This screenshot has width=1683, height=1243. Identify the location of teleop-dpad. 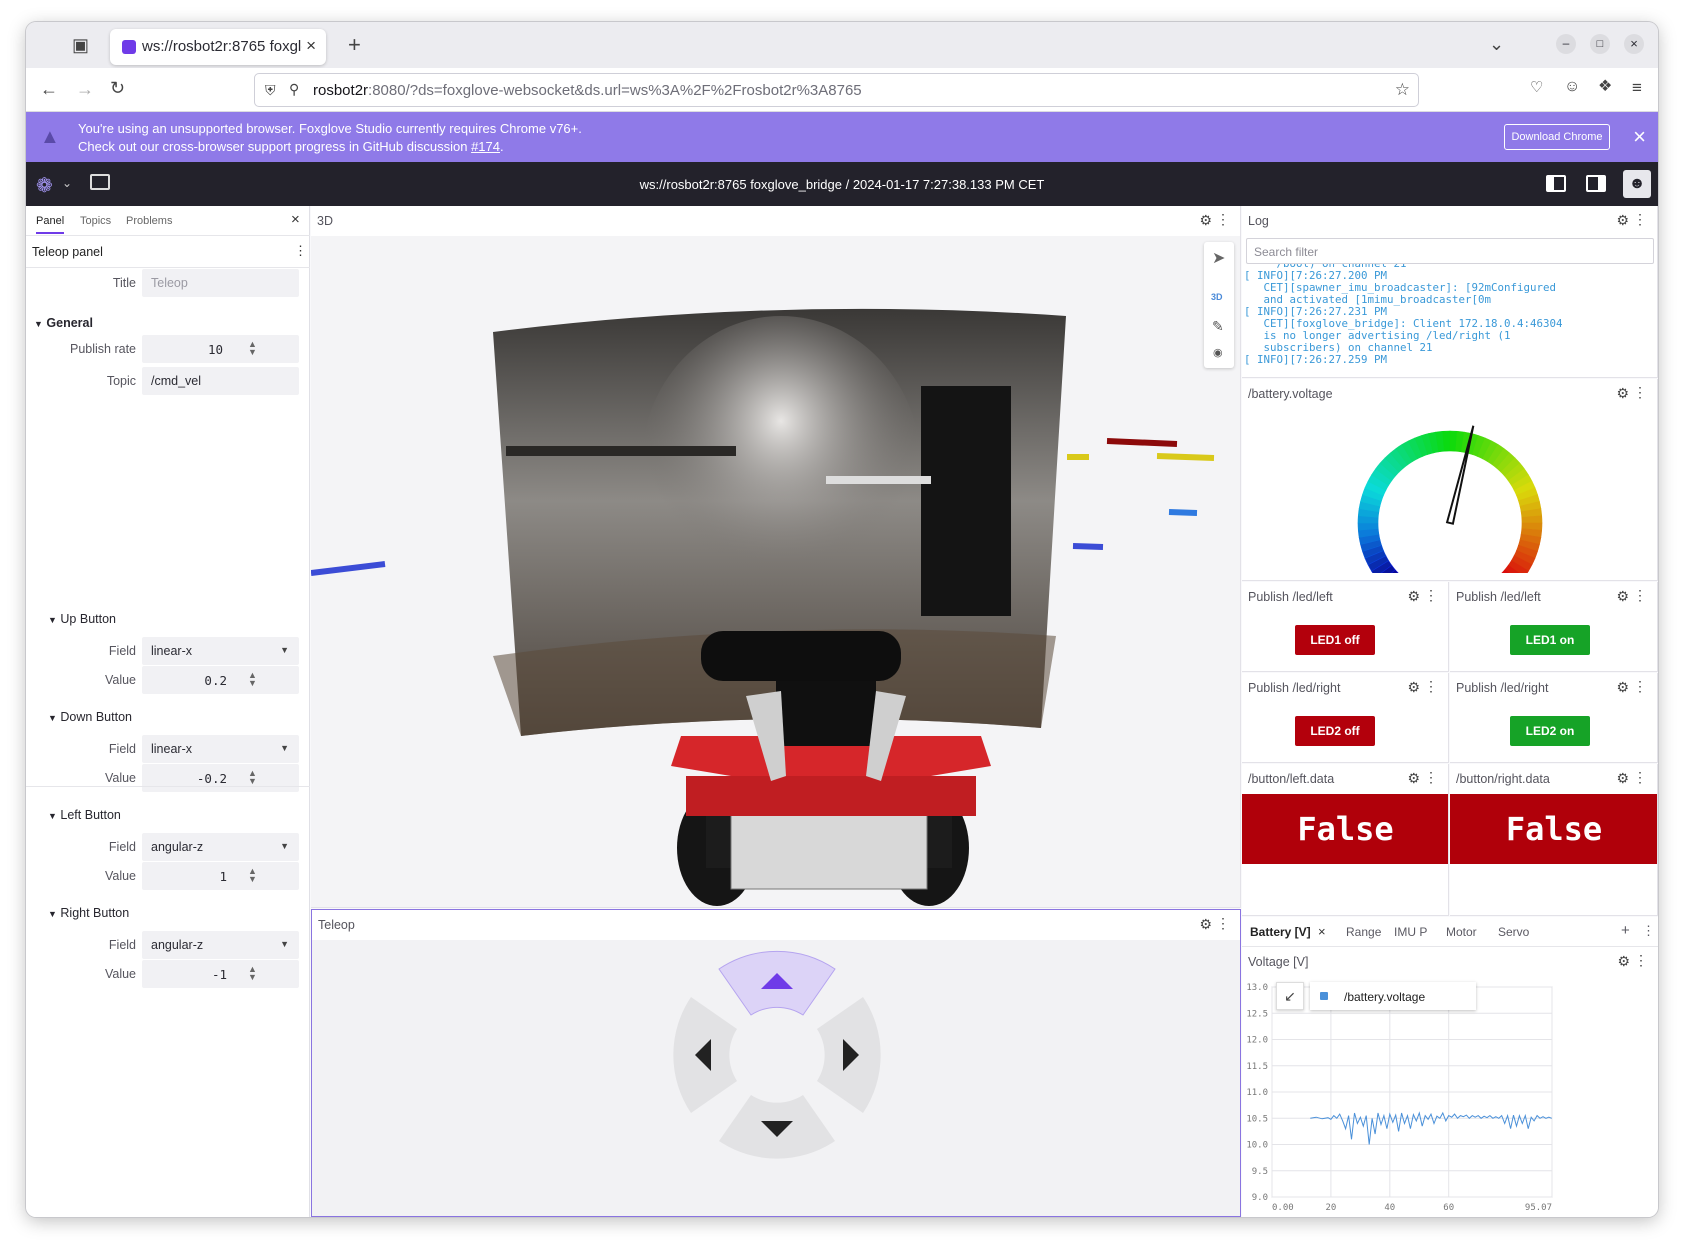
(777, 1055).